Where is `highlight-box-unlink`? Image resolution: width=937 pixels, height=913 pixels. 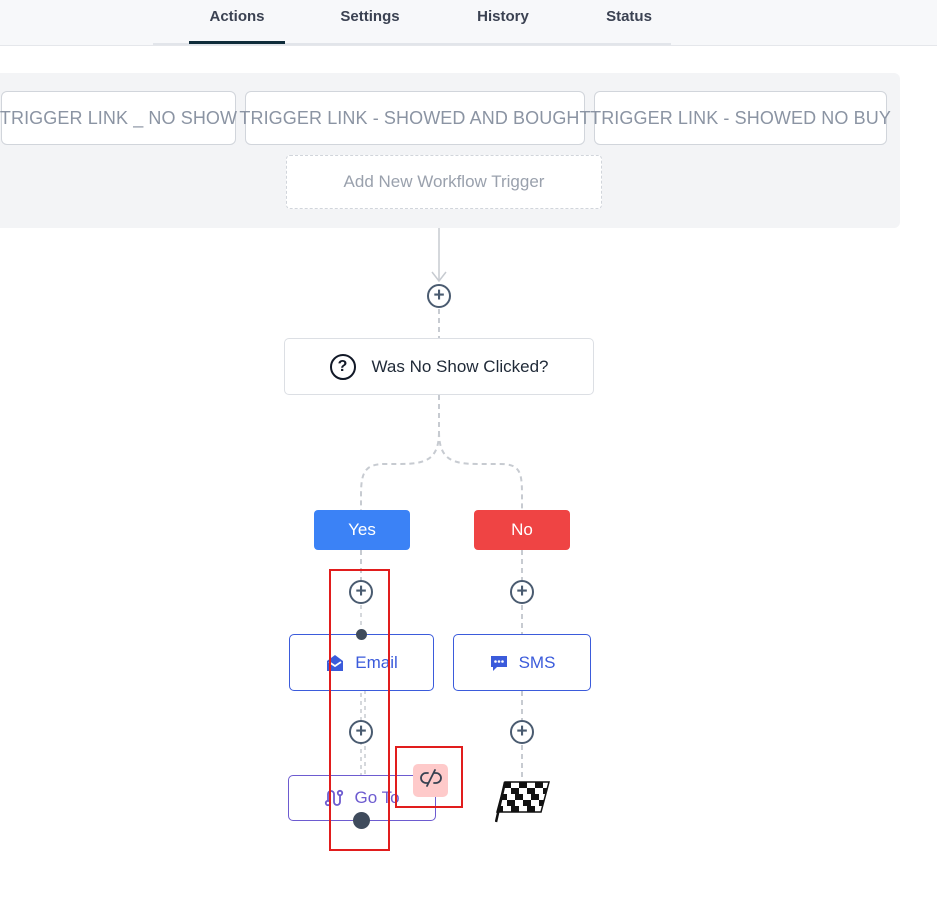
highlight-box-unlink is located at coordinates (429, 777).